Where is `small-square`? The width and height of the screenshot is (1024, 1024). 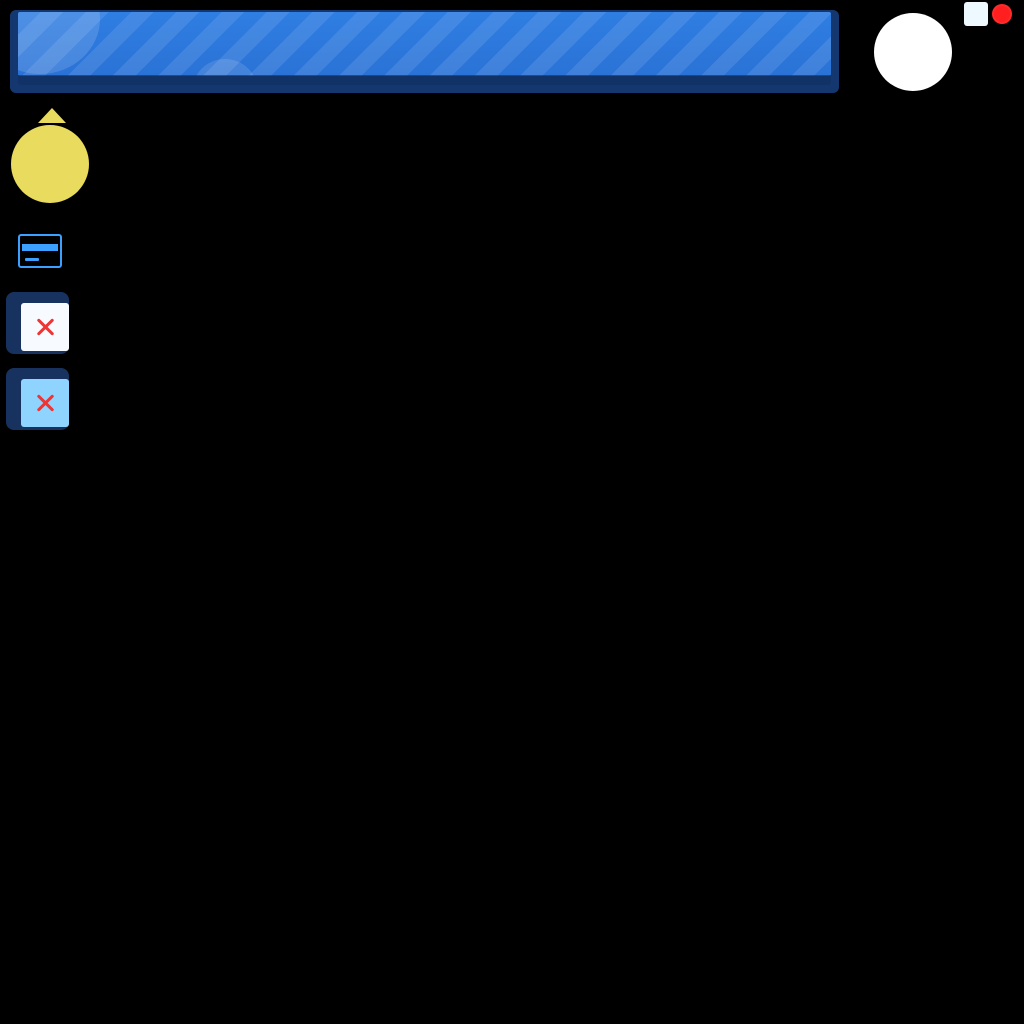 small-square is located at coordinates (976, 14).